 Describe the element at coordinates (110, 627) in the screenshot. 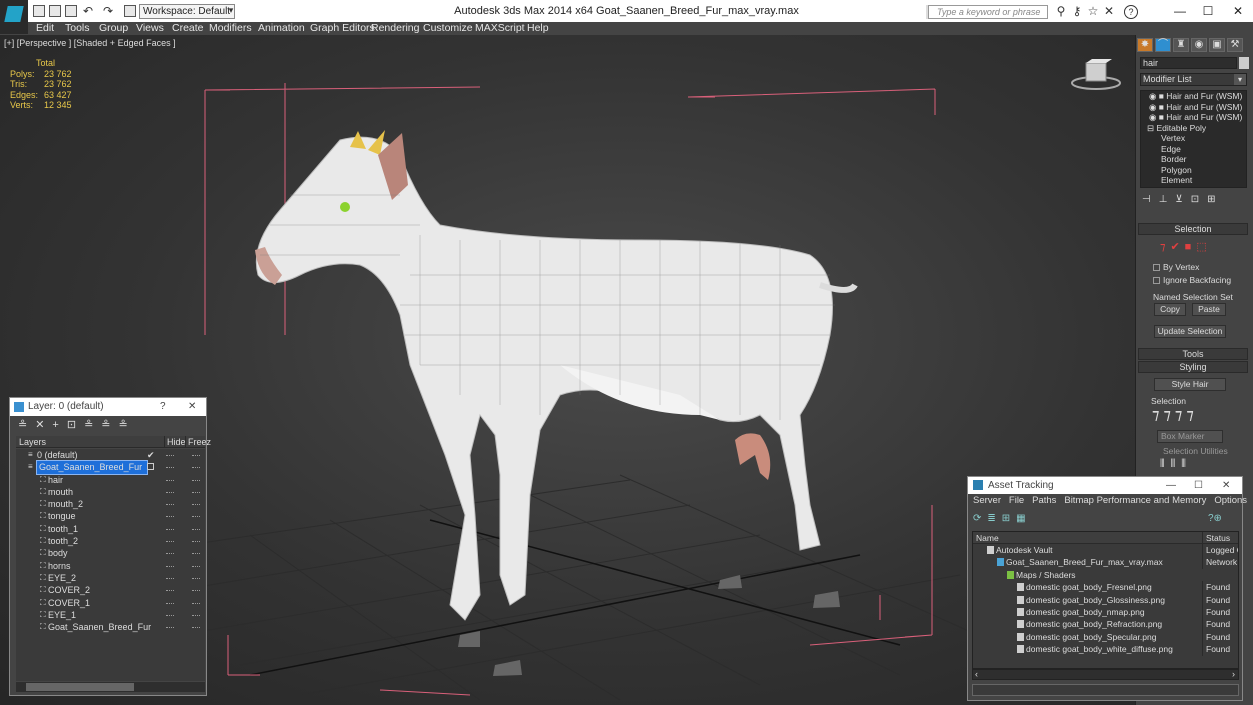

I see `layer-row: ⛶ Goat_Saanen_Breed_Fur` at that location.